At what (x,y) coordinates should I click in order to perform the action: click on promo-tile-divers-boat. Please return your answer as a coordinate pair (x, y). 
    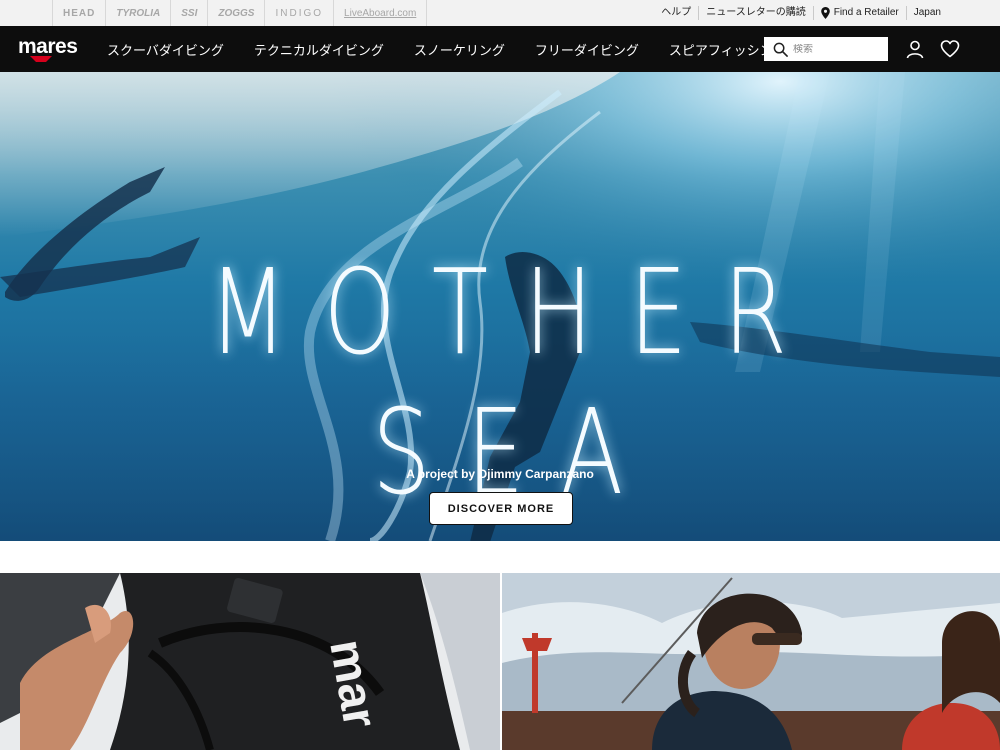
    Looking at the image, I should click on (751, 661).